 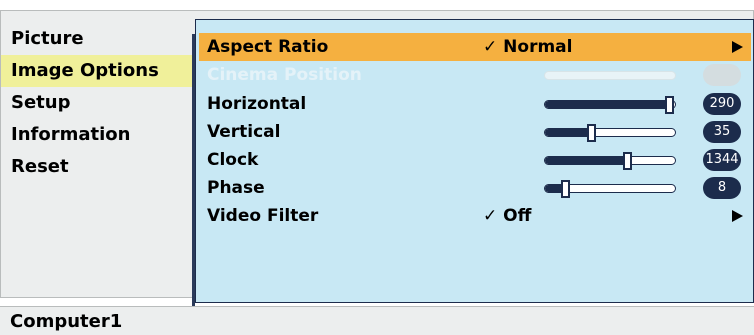 I want to click on horizontal-slider, so click(x=610, y=105).